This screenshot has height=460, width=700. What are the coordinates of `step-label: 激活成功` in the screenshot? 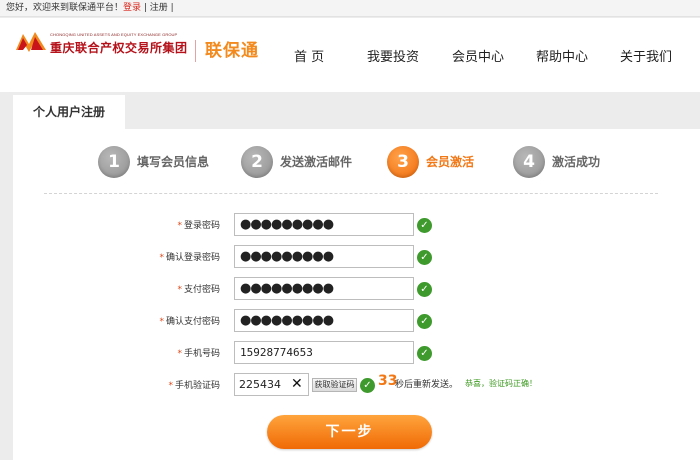 It's located at (576, 162).